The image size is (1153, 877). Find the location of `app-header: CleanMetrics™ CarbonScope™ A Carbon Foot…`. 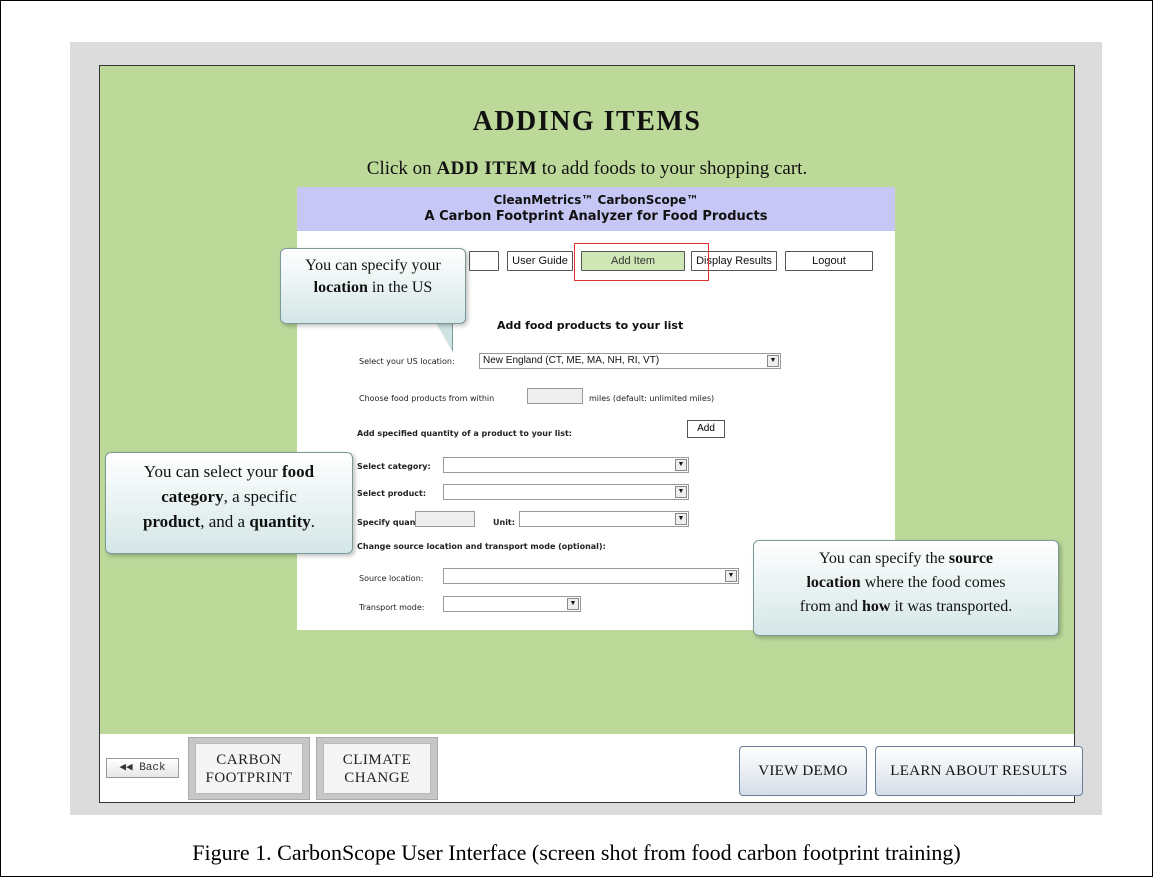

app-header: CleanMetrics™ CarbonScope™ A Carbon Foot… is located at coordinates (596, 209).